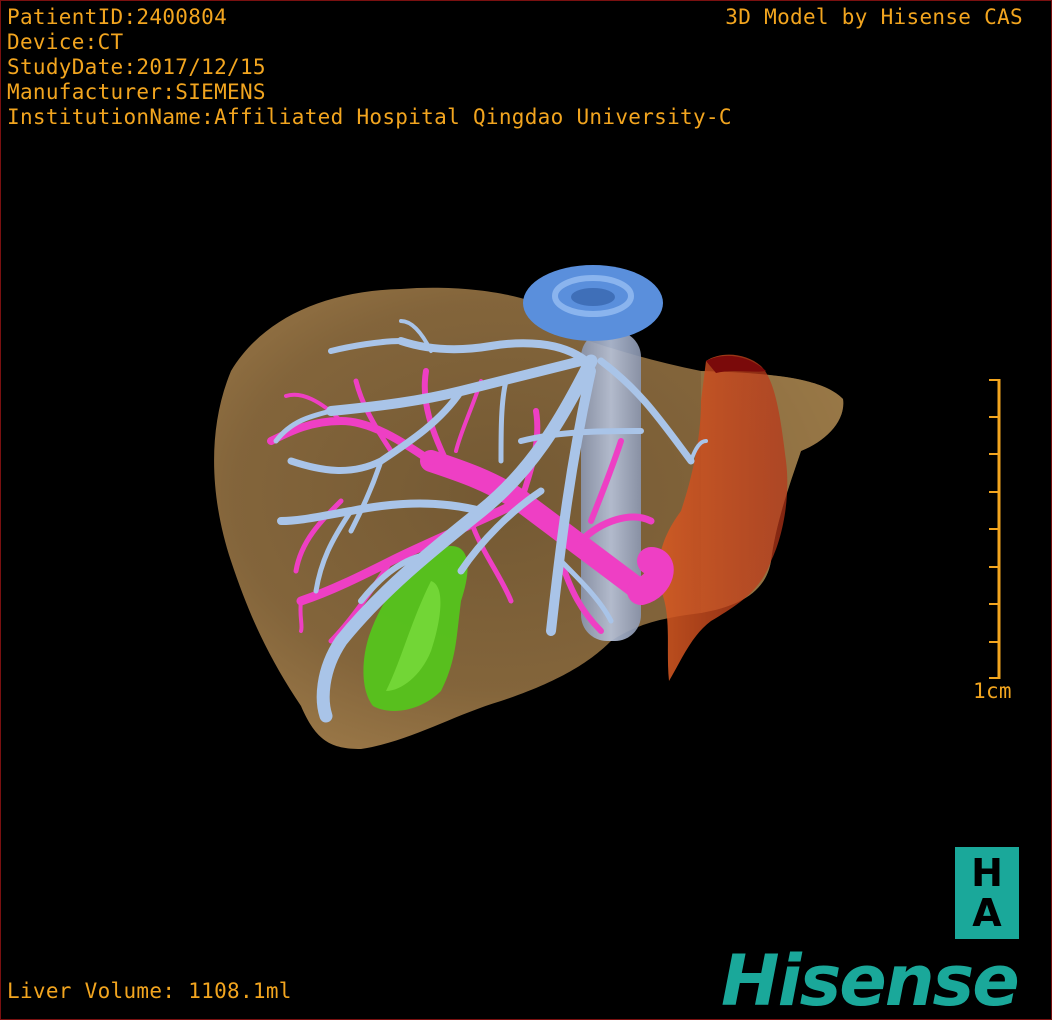  What do you see at coordinates (992, 691) in the screenshot?
I see `scale-bar-label: 1cm` at bounding box center [992, 691].